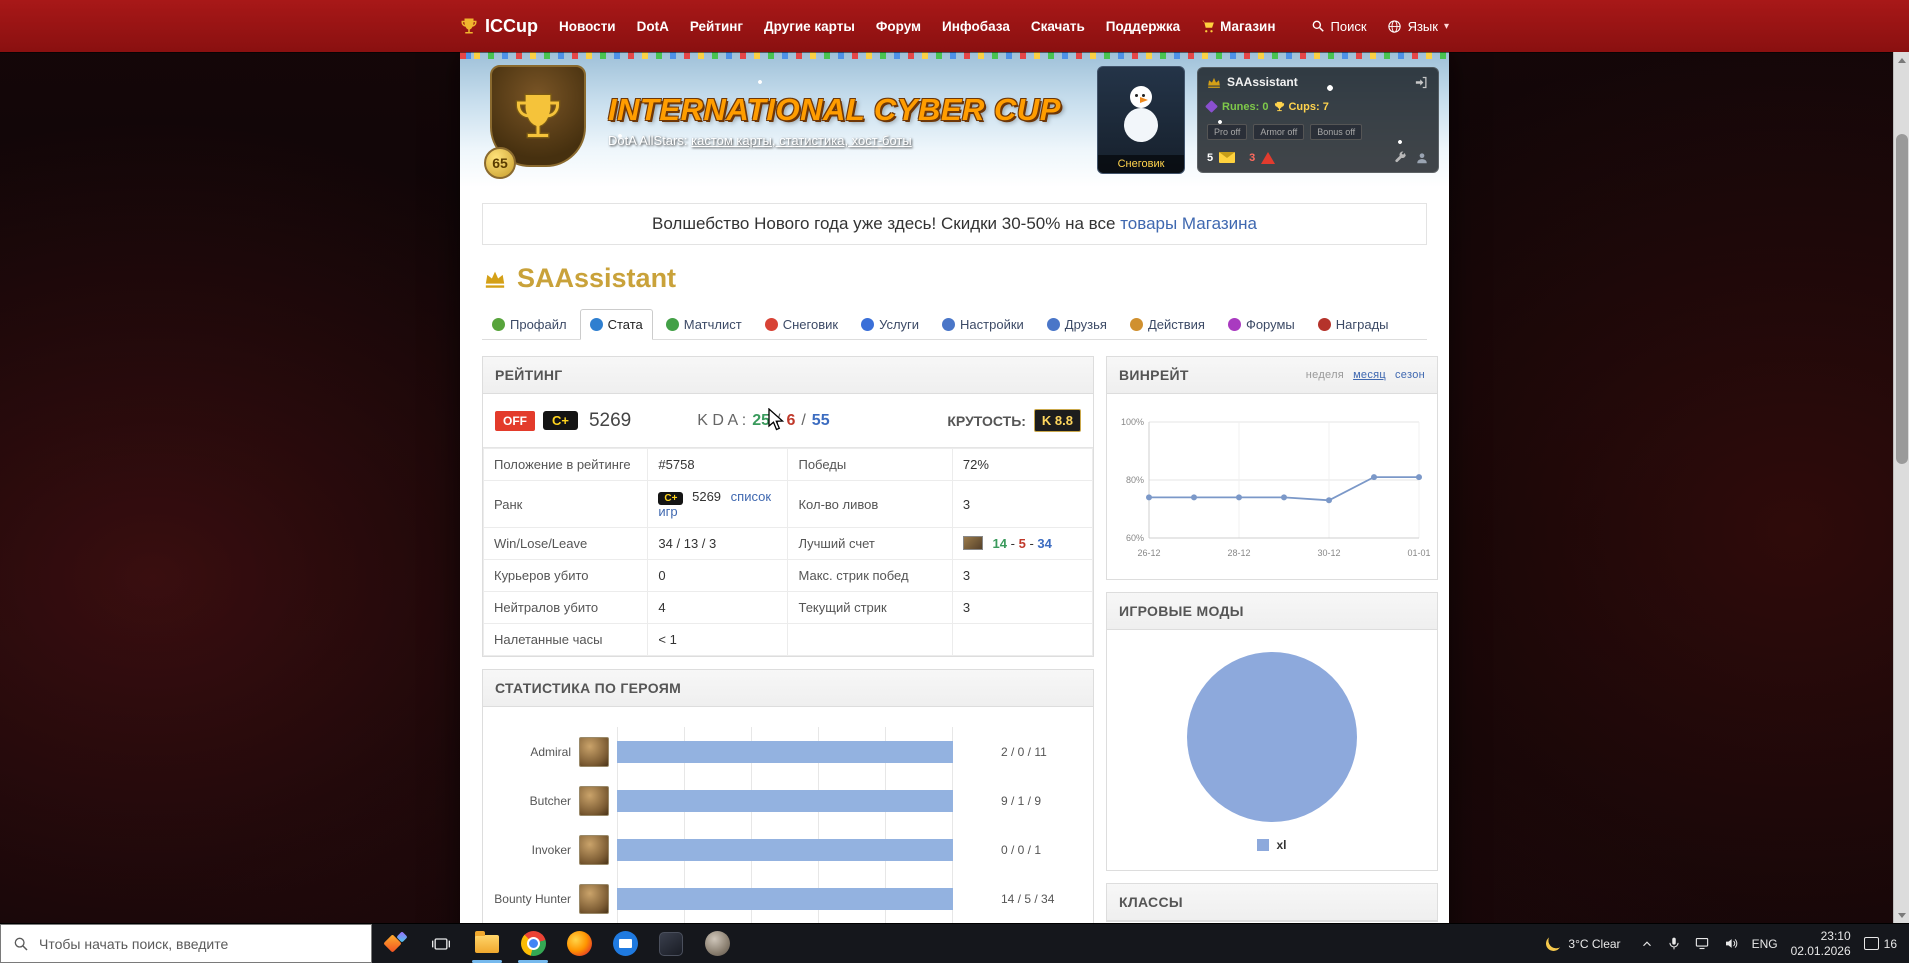 The width and height of the screenshot is (1909, 963). Describe the element at coordinates (1882, 943) in the screenshot. I see `action-center-button: 16` at that location.